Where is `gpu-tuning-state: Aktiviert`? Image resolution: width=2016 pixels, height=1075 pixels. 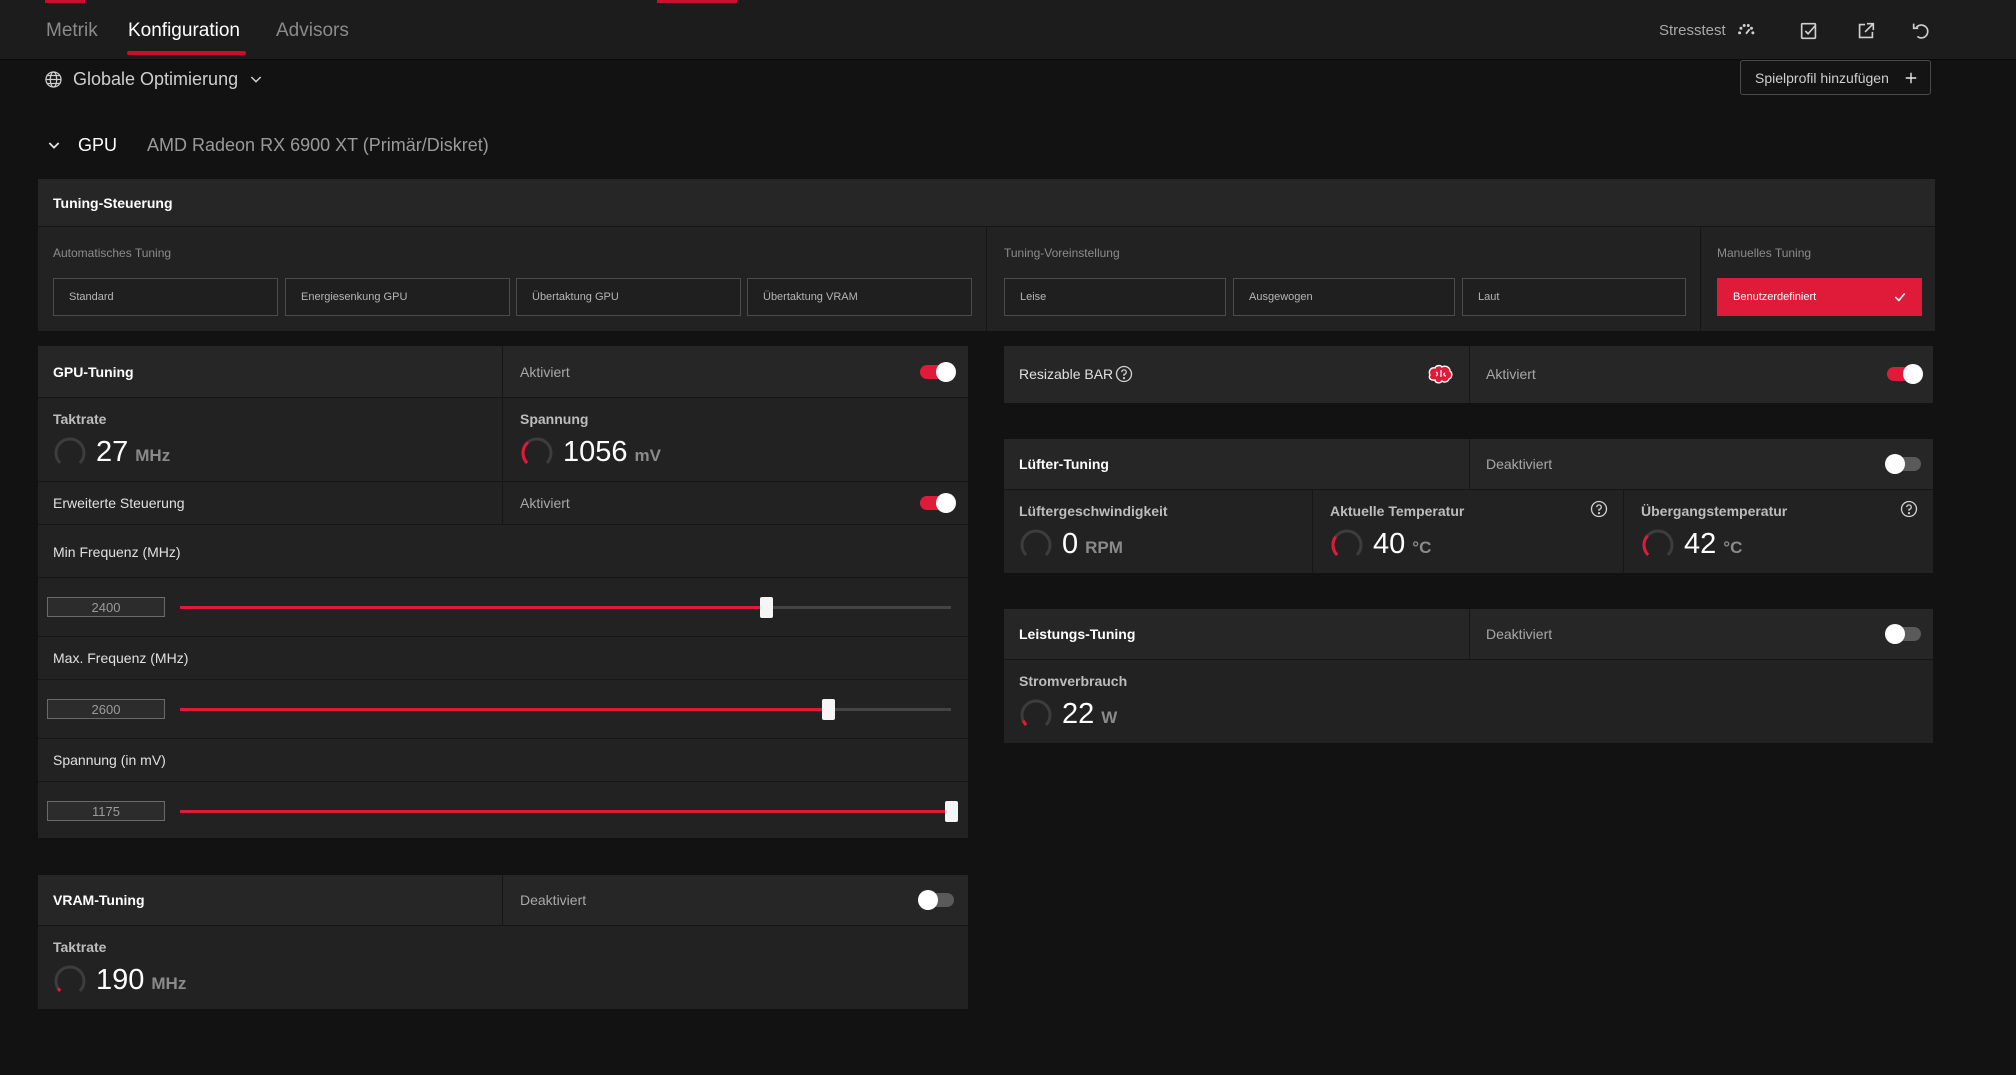
gpu-tuning-state: Aktiviert is located at coordinates (545, 372).